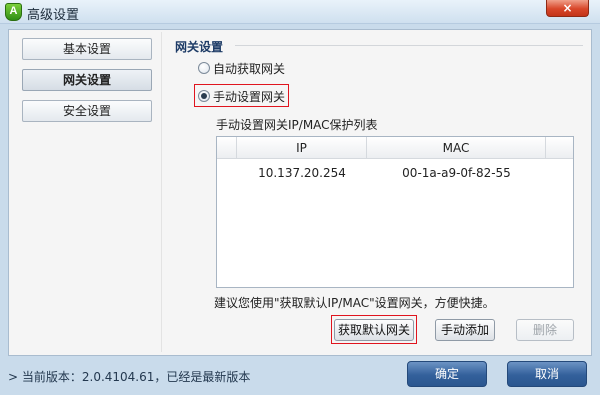  I want to click on shield-logo-icon: A, so click(13, 12).